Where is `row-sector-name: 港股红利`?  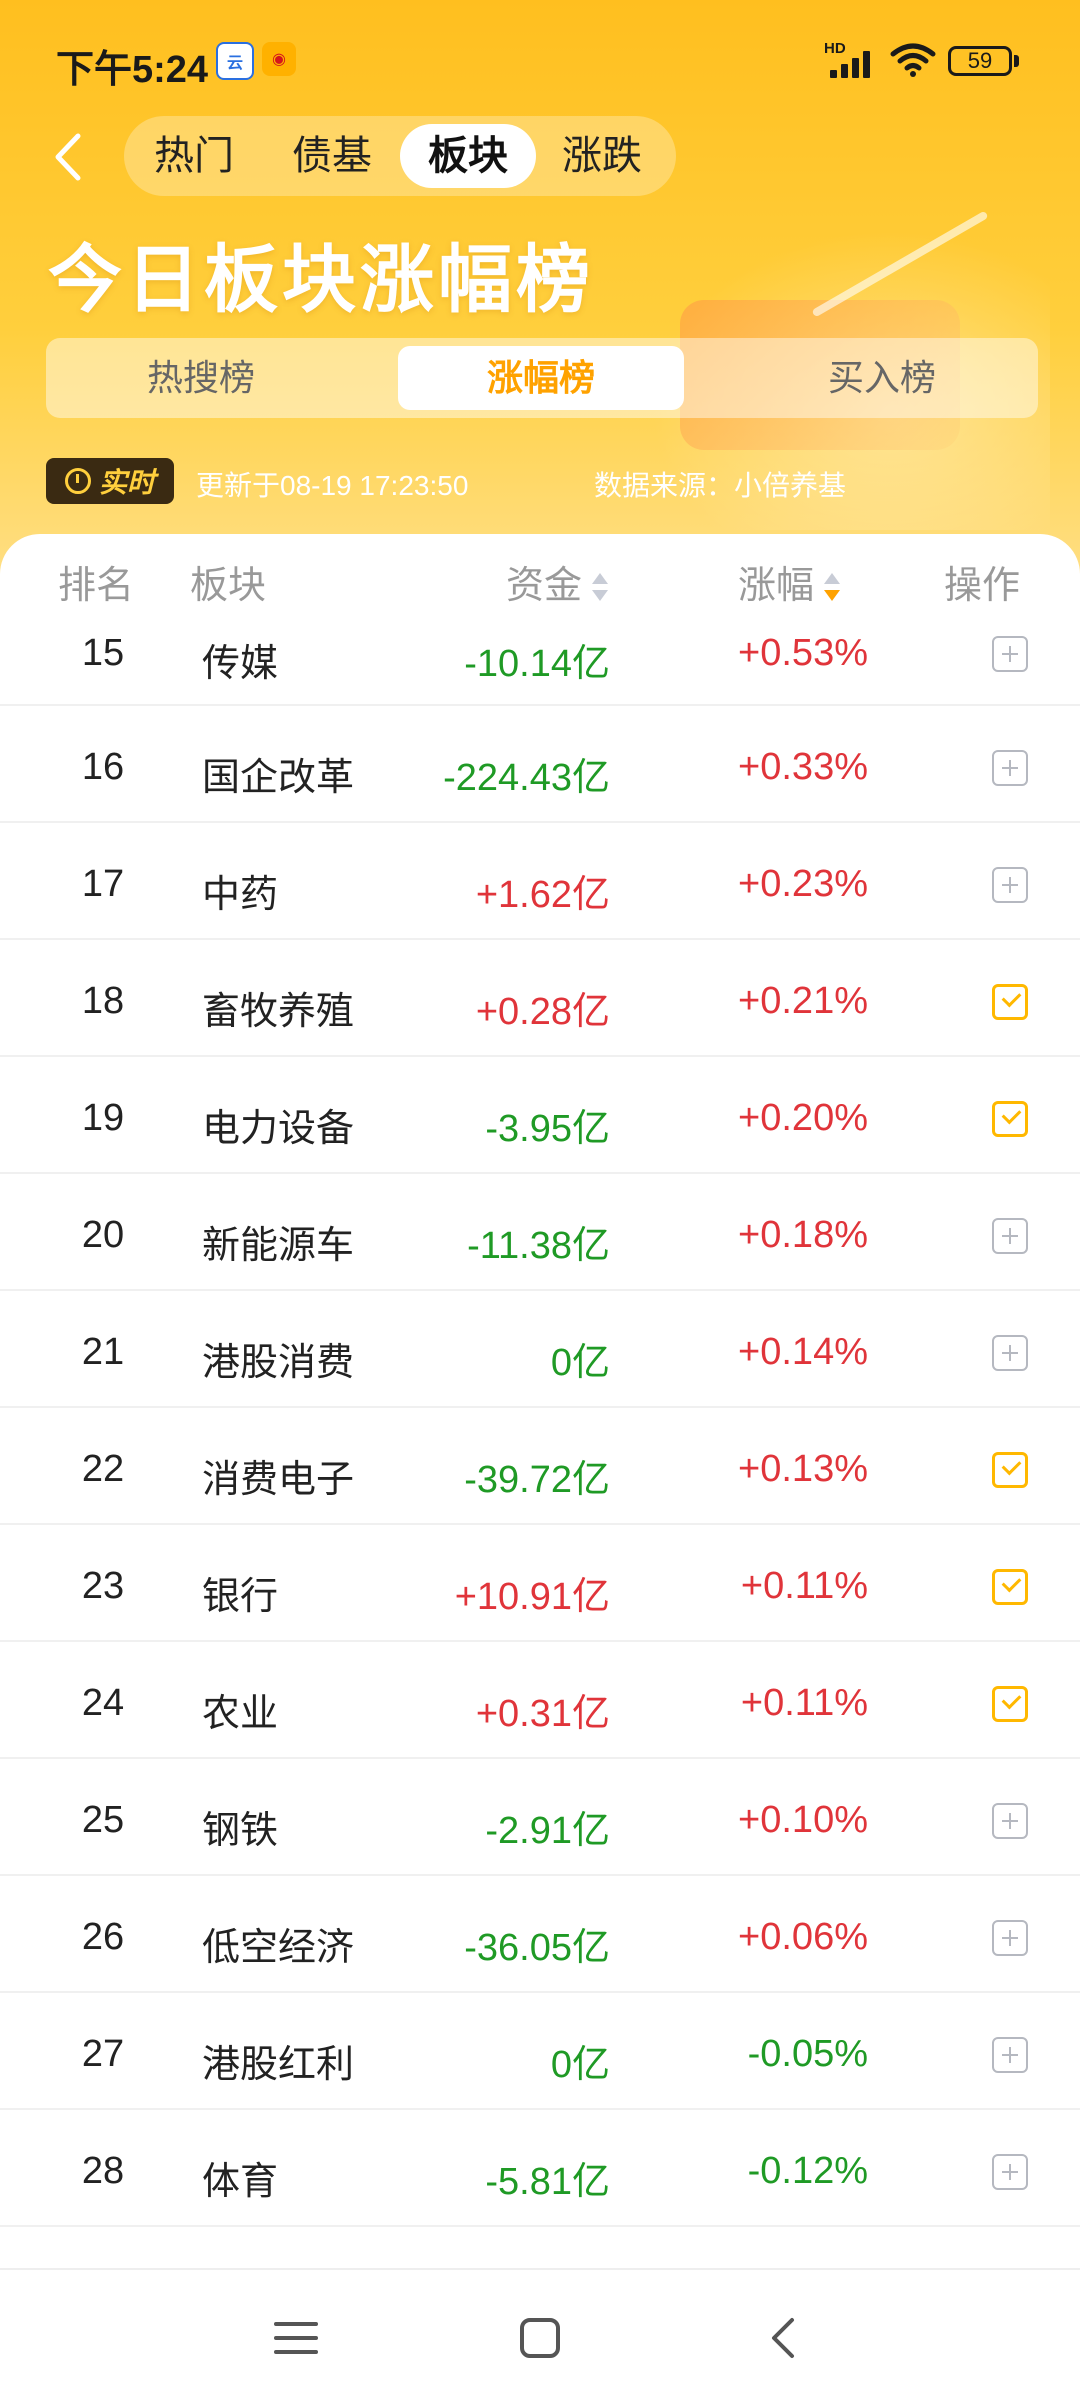 row-sector-name: 港股红利 is located at coordinates (278, 2065).